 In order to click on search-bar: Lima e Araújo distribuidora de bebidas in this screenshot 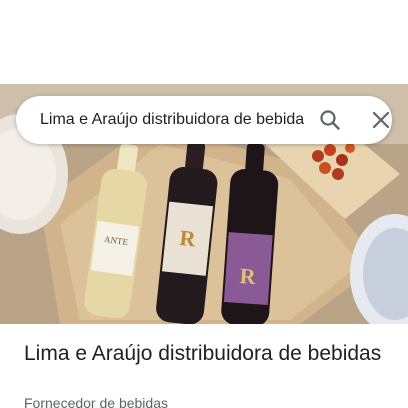, I will do `click(204, 120)`.